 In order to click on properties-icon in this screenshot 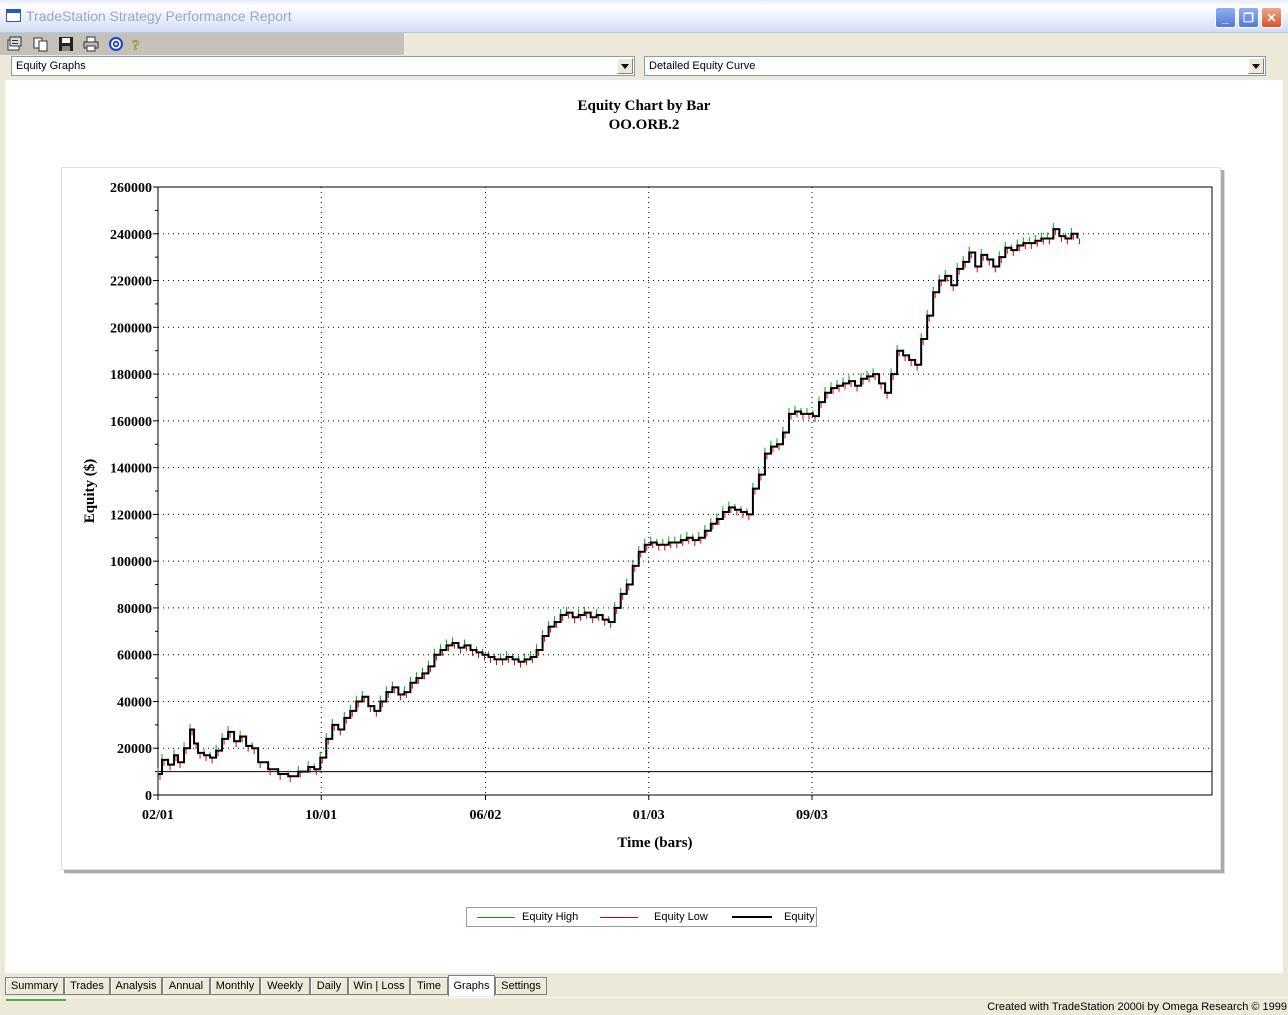, I will do `click(15, 44)`.